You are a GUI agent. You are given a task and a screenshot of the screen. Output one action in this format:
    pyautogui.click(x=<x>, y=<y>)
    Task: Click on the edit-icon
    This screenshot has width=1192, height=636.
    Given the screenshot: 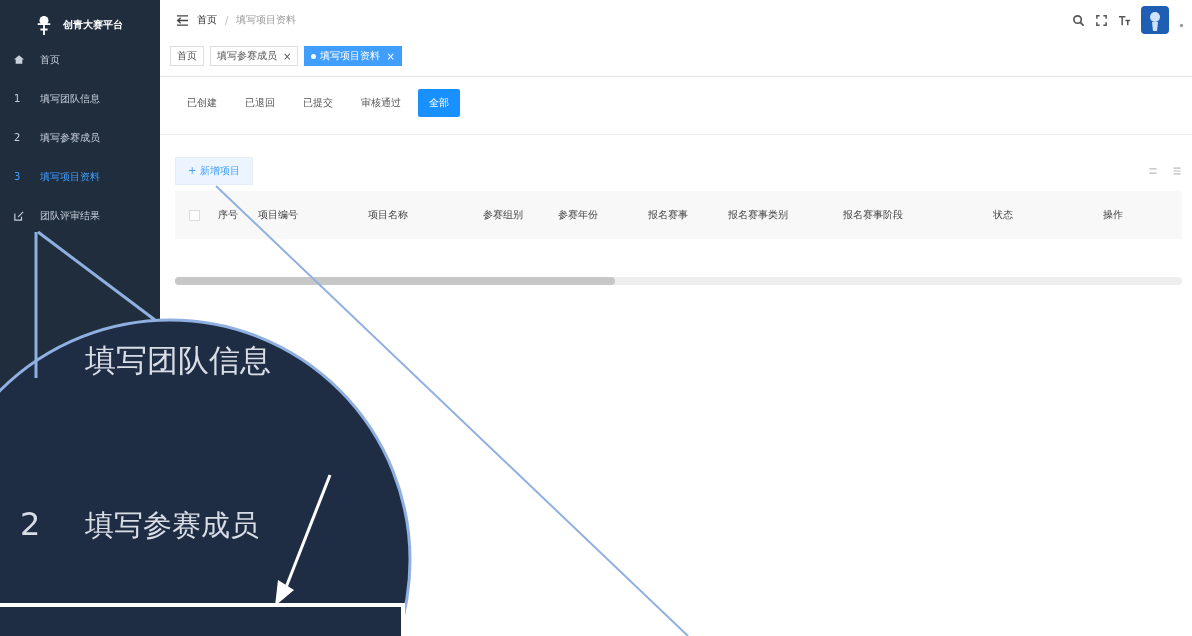 What is the action you would take?
    pyautogui.click(x=19, y=215)
    